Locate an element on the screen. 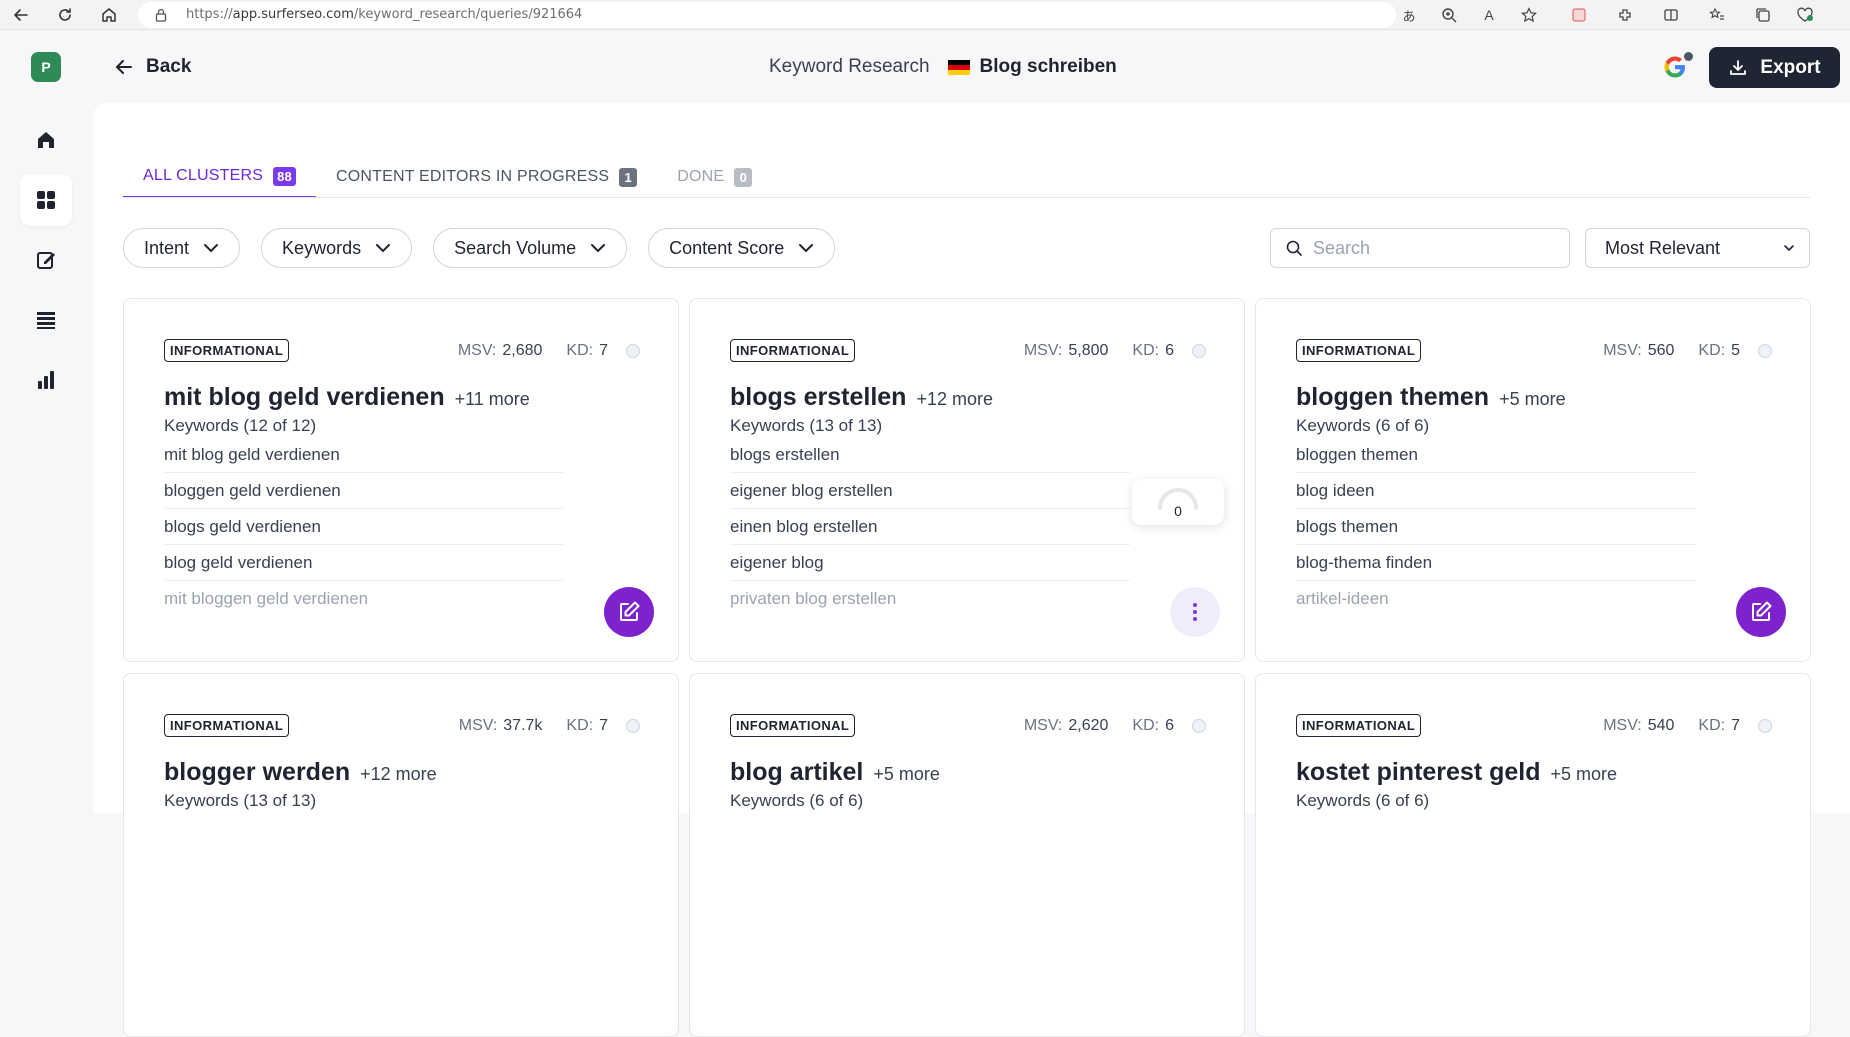 The image size is (1850, 1037). filter-label: Keywords is located at coordinates (322, 247).